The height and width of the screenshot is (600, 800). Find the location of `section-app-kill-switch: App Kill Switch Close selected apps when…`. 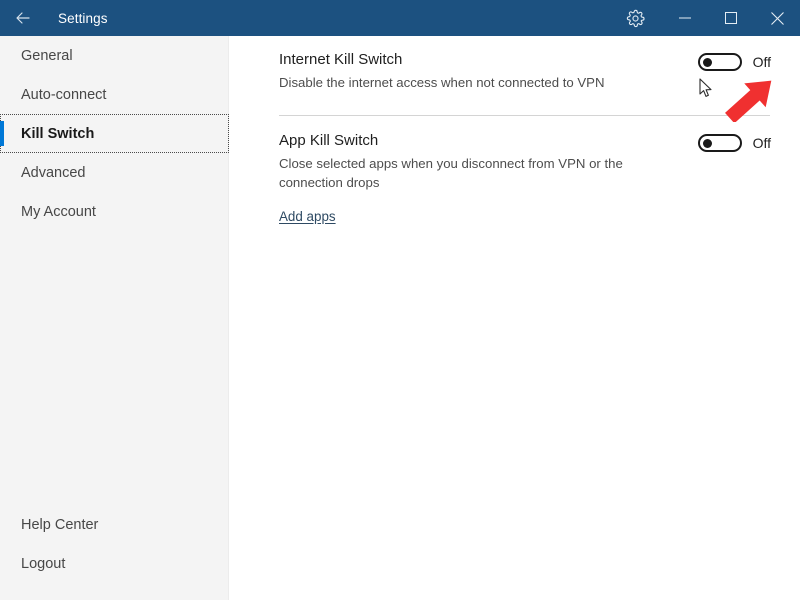

section-app-kill-switch: App Kill Switch Close selected apps when… is located at coordinates (525, 178).